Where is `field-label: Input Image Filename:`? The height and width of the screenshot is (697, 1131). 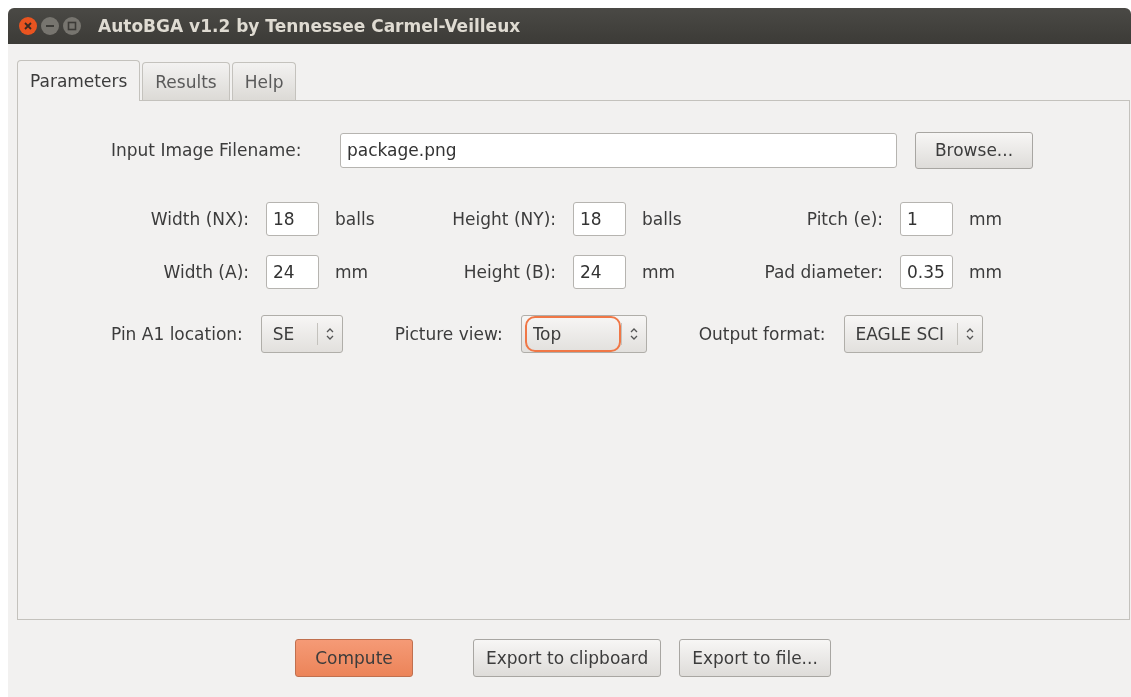 field-label: Input Image Filename: is located at coordinates (207, 150).